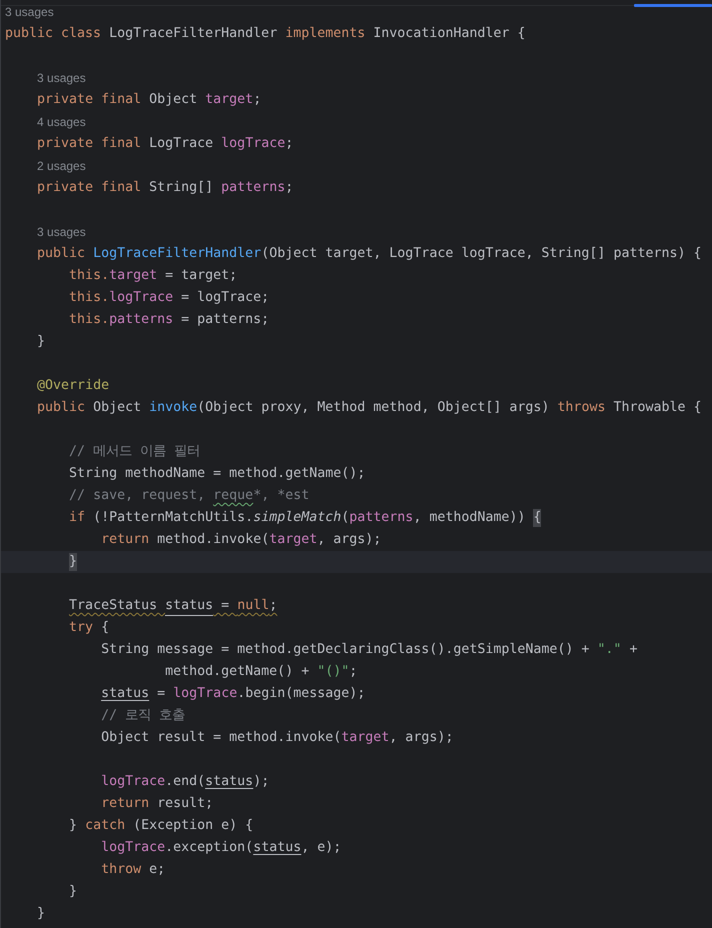 The image size is (712, 928). I want to click on string-literal: ".", so click(609, 650).